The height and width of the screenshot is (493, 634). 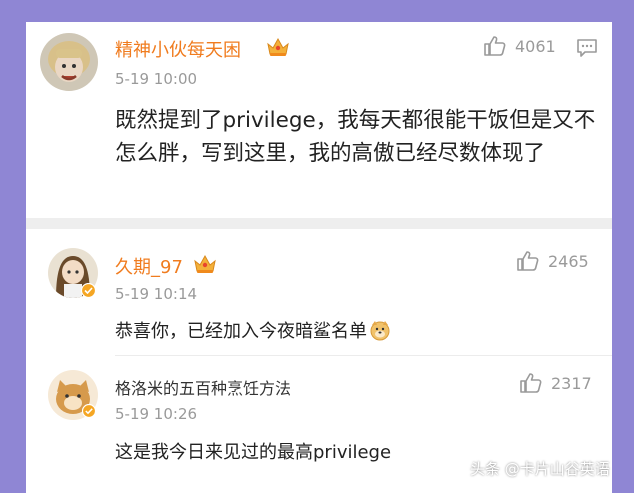 I want to click on reply-divider, so click(x=363, y=355).